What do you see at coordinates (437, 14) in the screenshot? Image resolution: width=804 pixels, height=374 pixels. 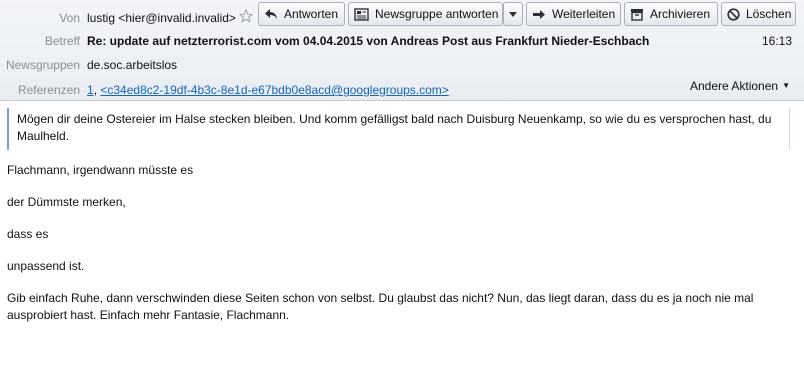 I see `reply-newsgroup-label: Newsgruppe antworten` at bounding box center [437, 14].